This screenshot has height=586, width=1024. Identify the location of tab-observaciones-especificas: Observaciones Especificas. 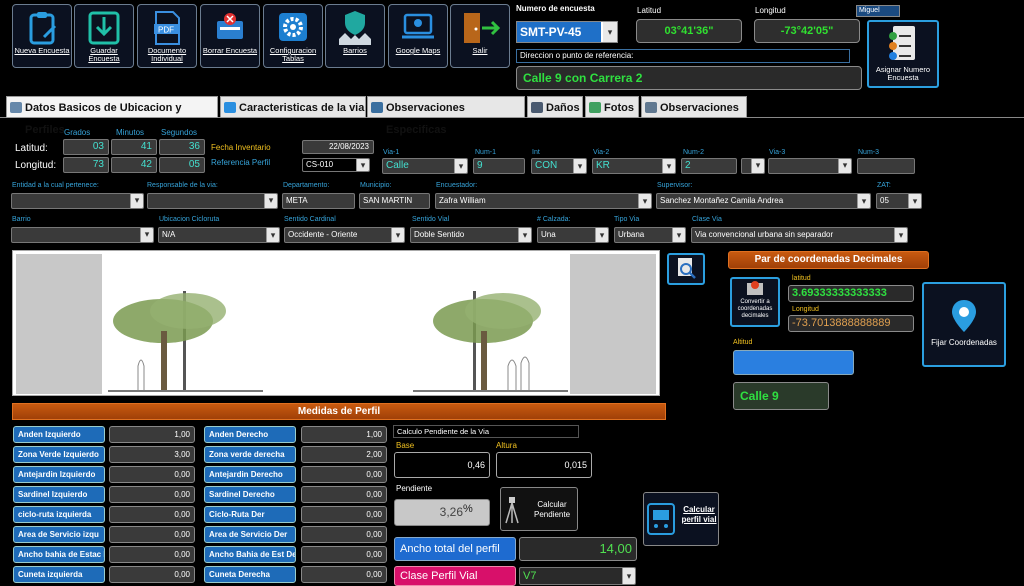
(446, 116).